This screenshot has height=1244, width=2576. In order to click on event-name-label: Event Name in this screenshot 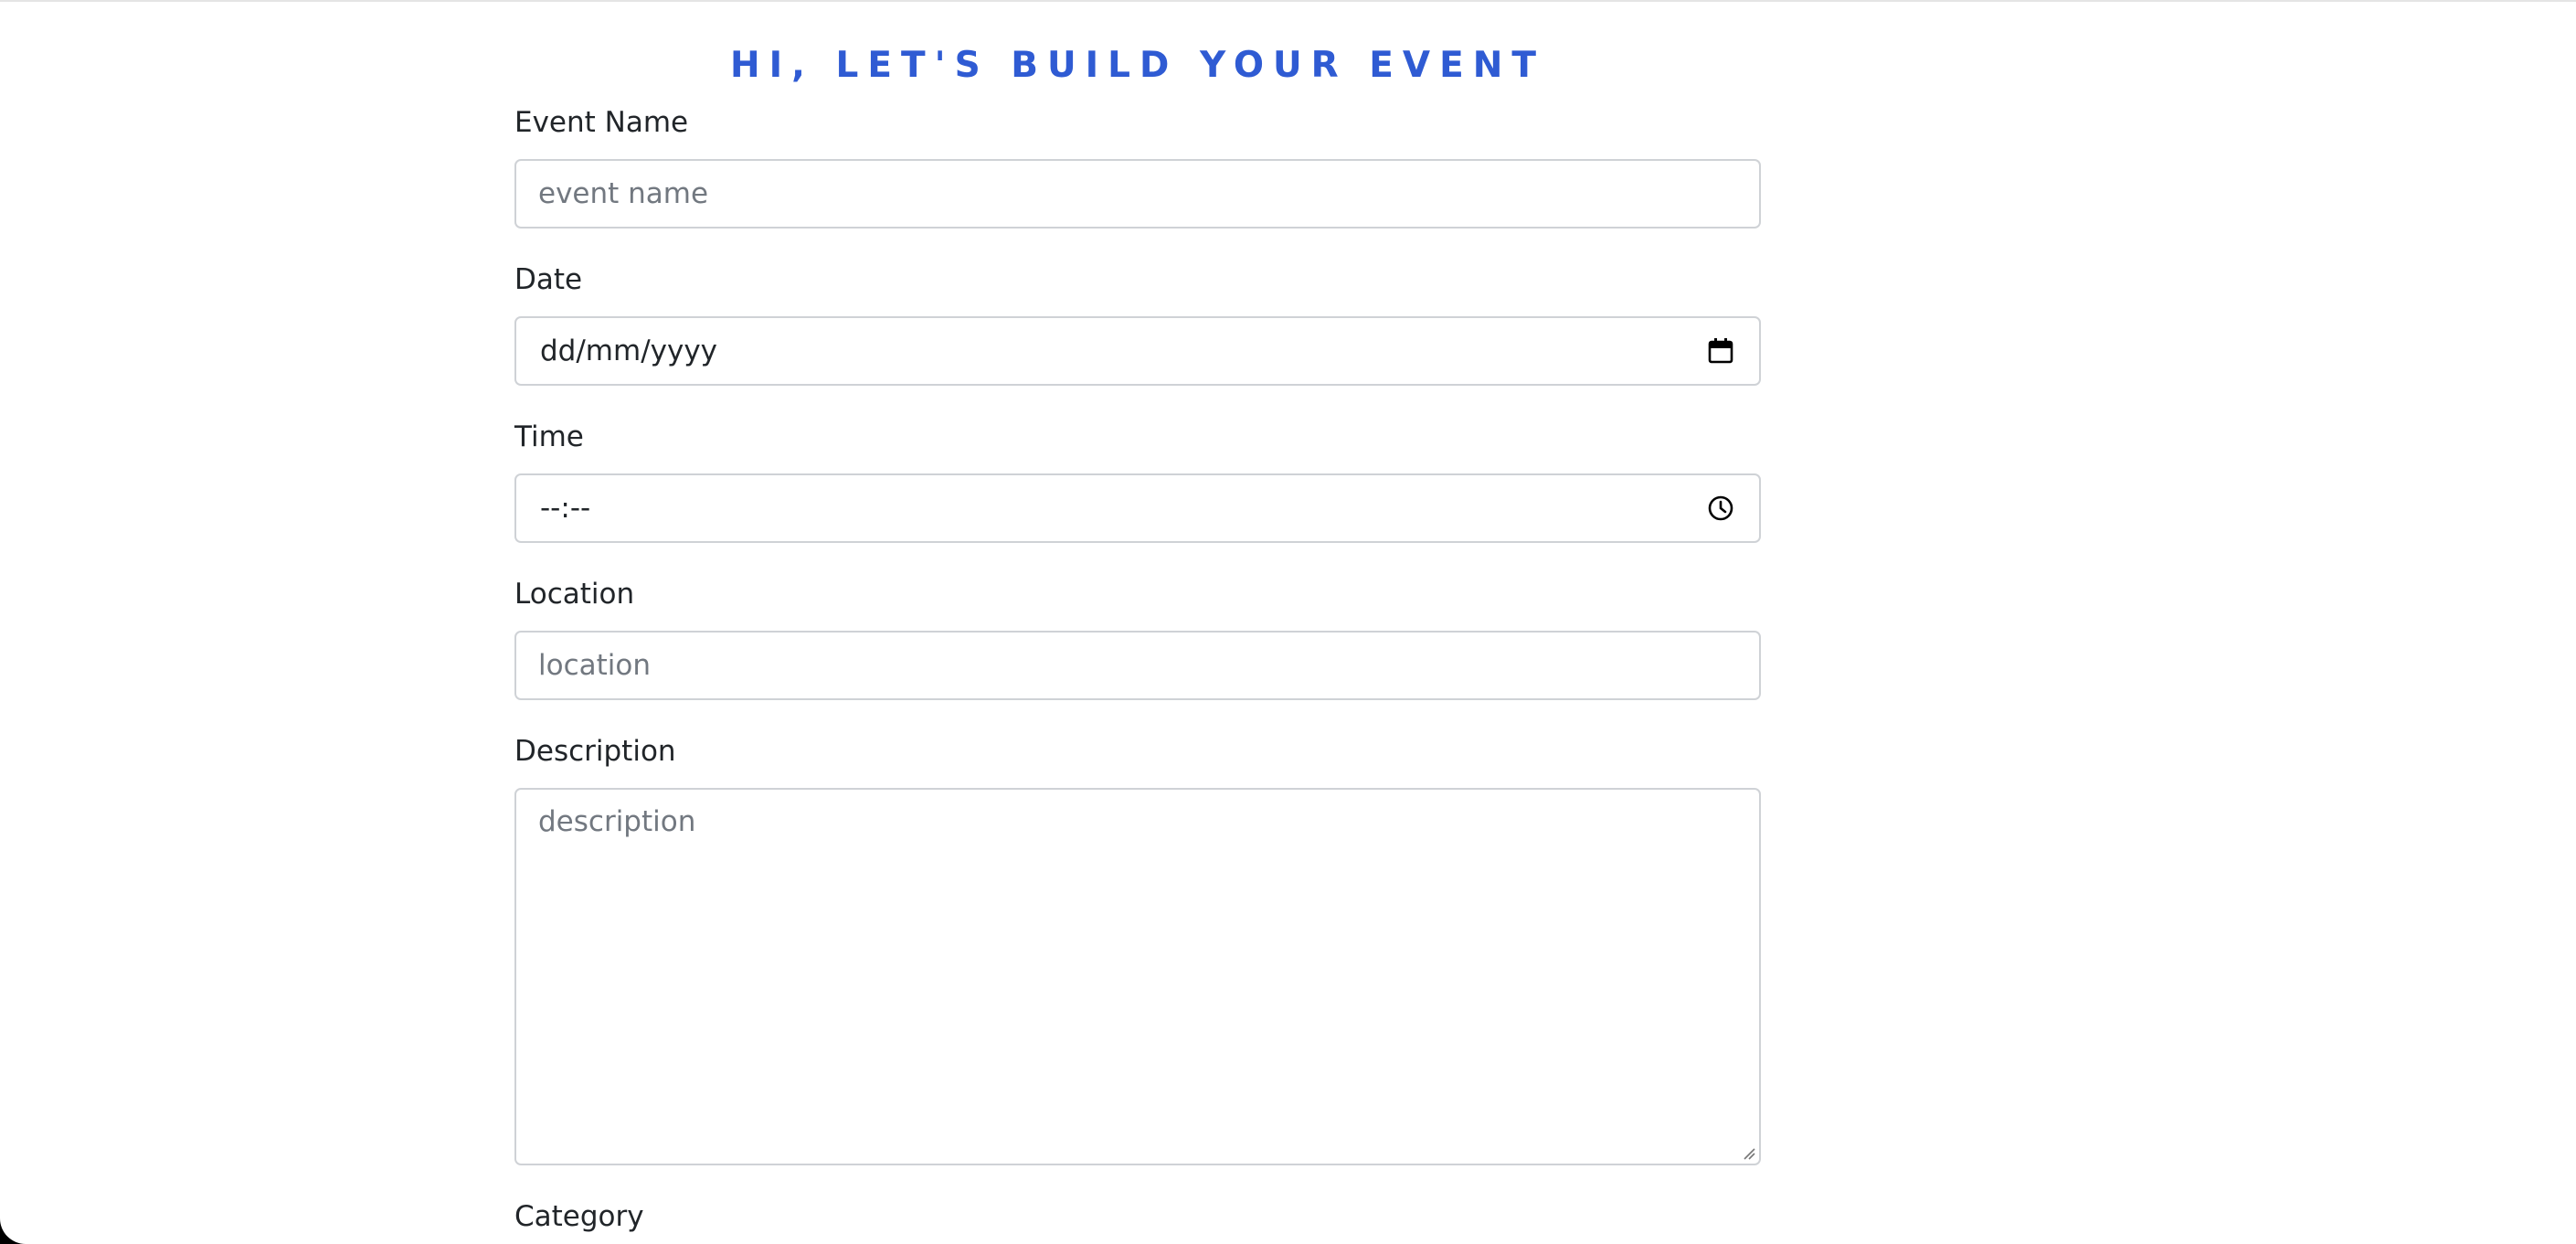, I will do `click(601, 122)`.